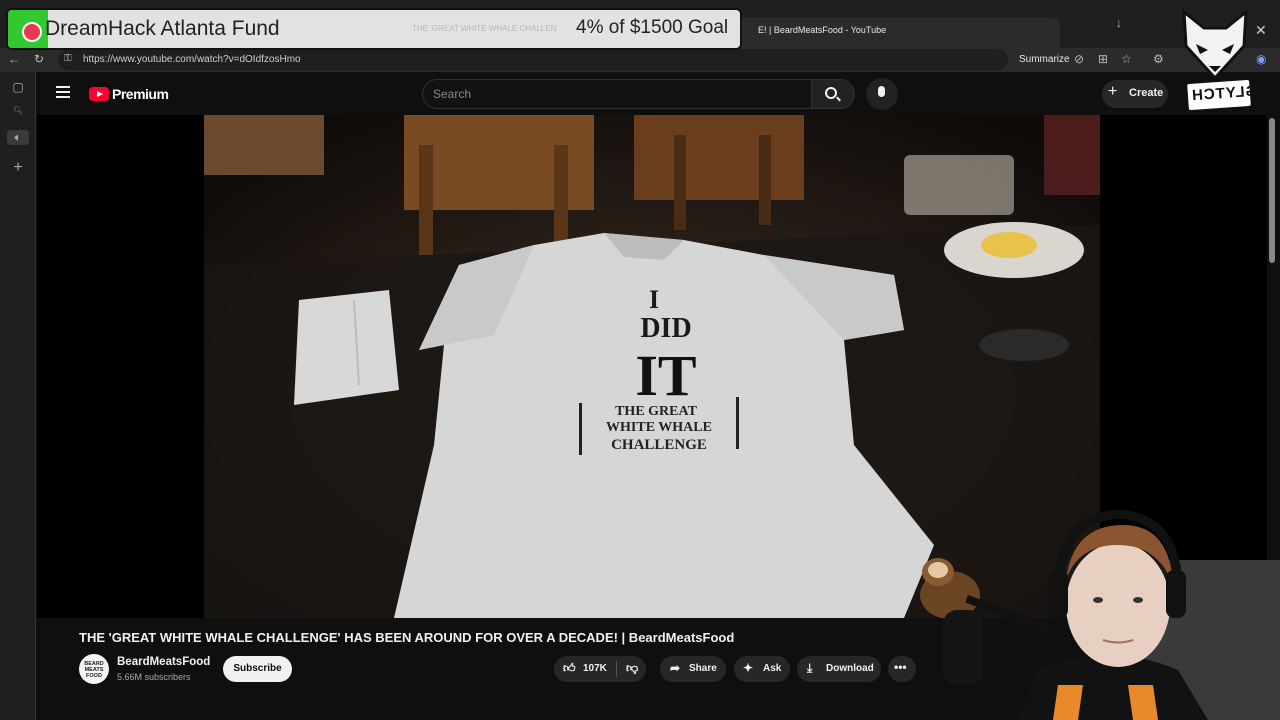  Describe the element at coordinates (810, 668) in the screenshot. I see `download-icon: ⤓` at that location.